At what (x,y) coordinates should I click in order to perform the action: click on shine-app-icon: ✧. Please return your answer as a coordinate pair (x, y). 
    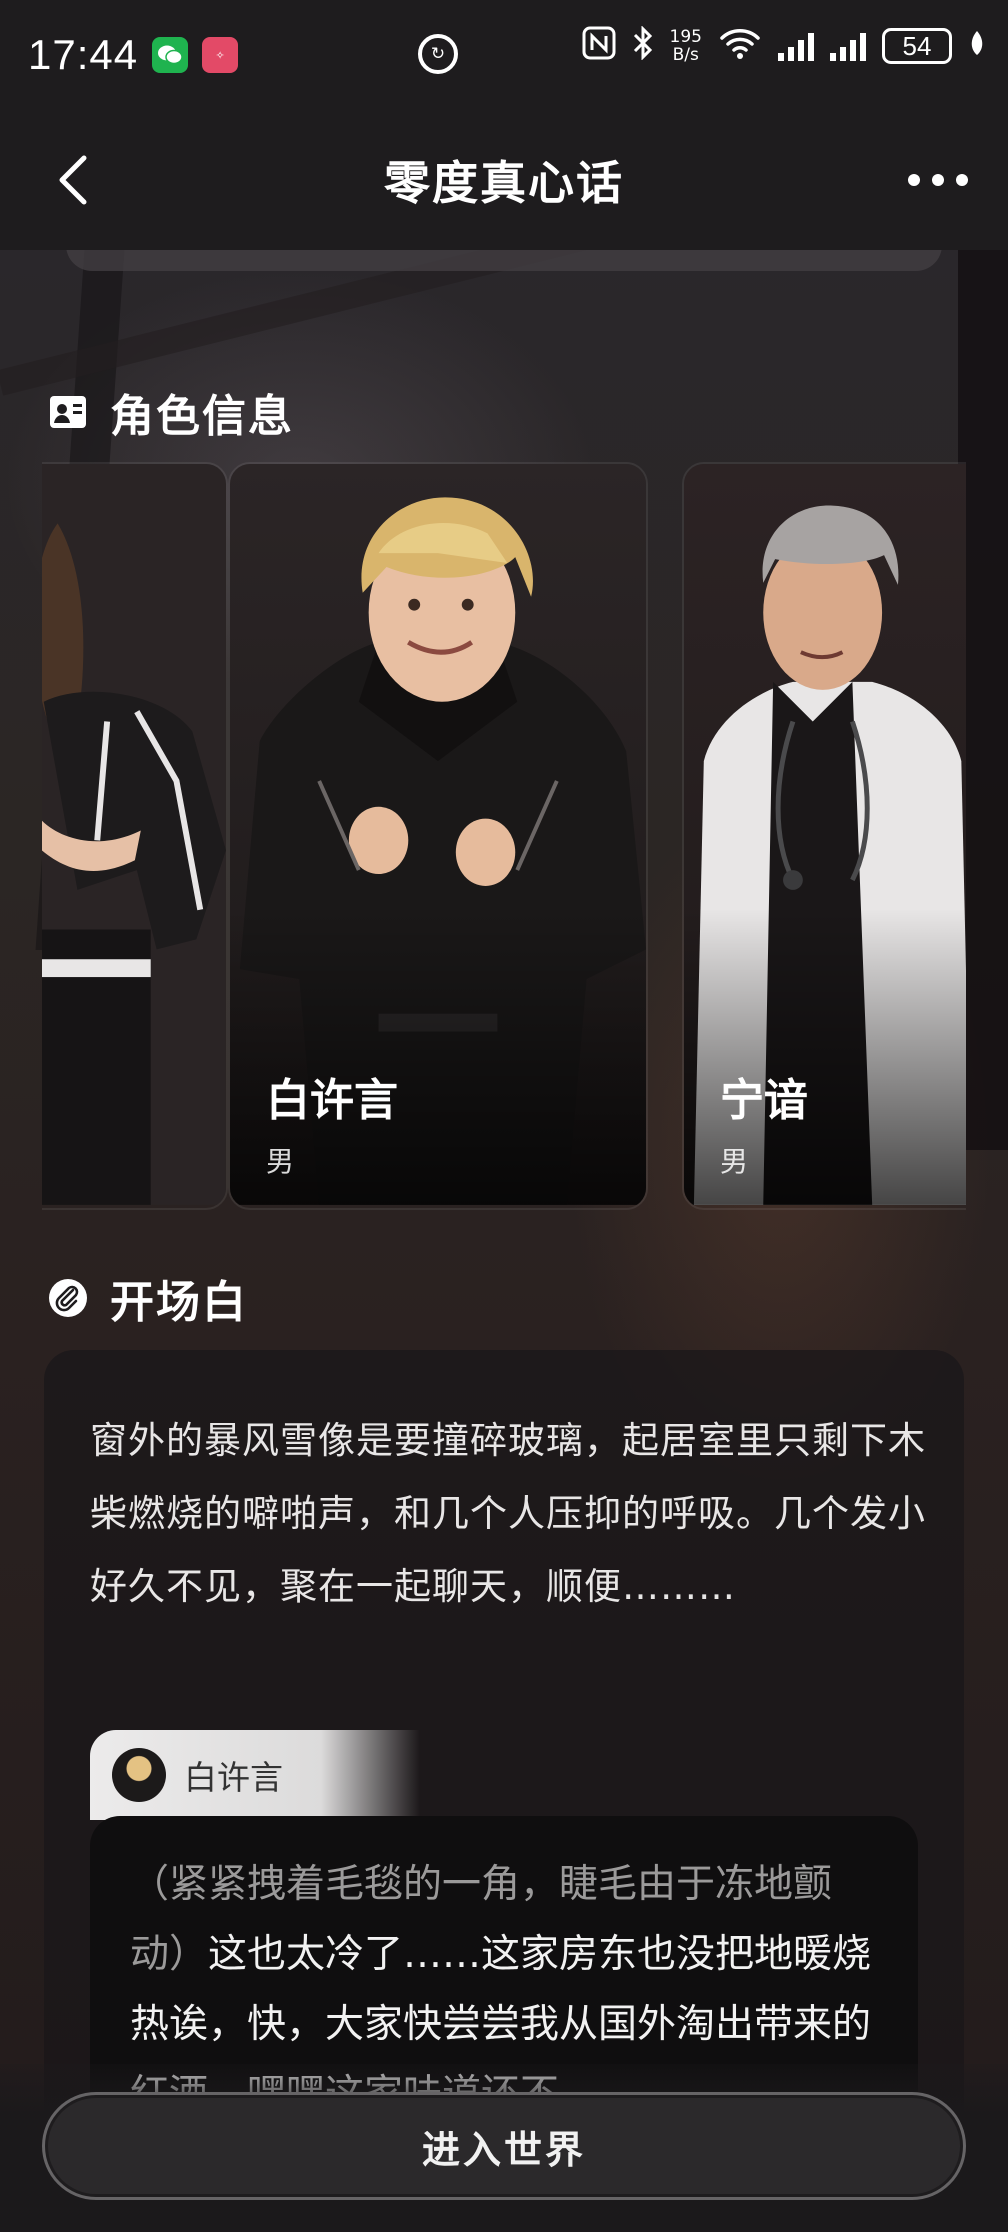
    Looking at the image, I should click on (220, 55).